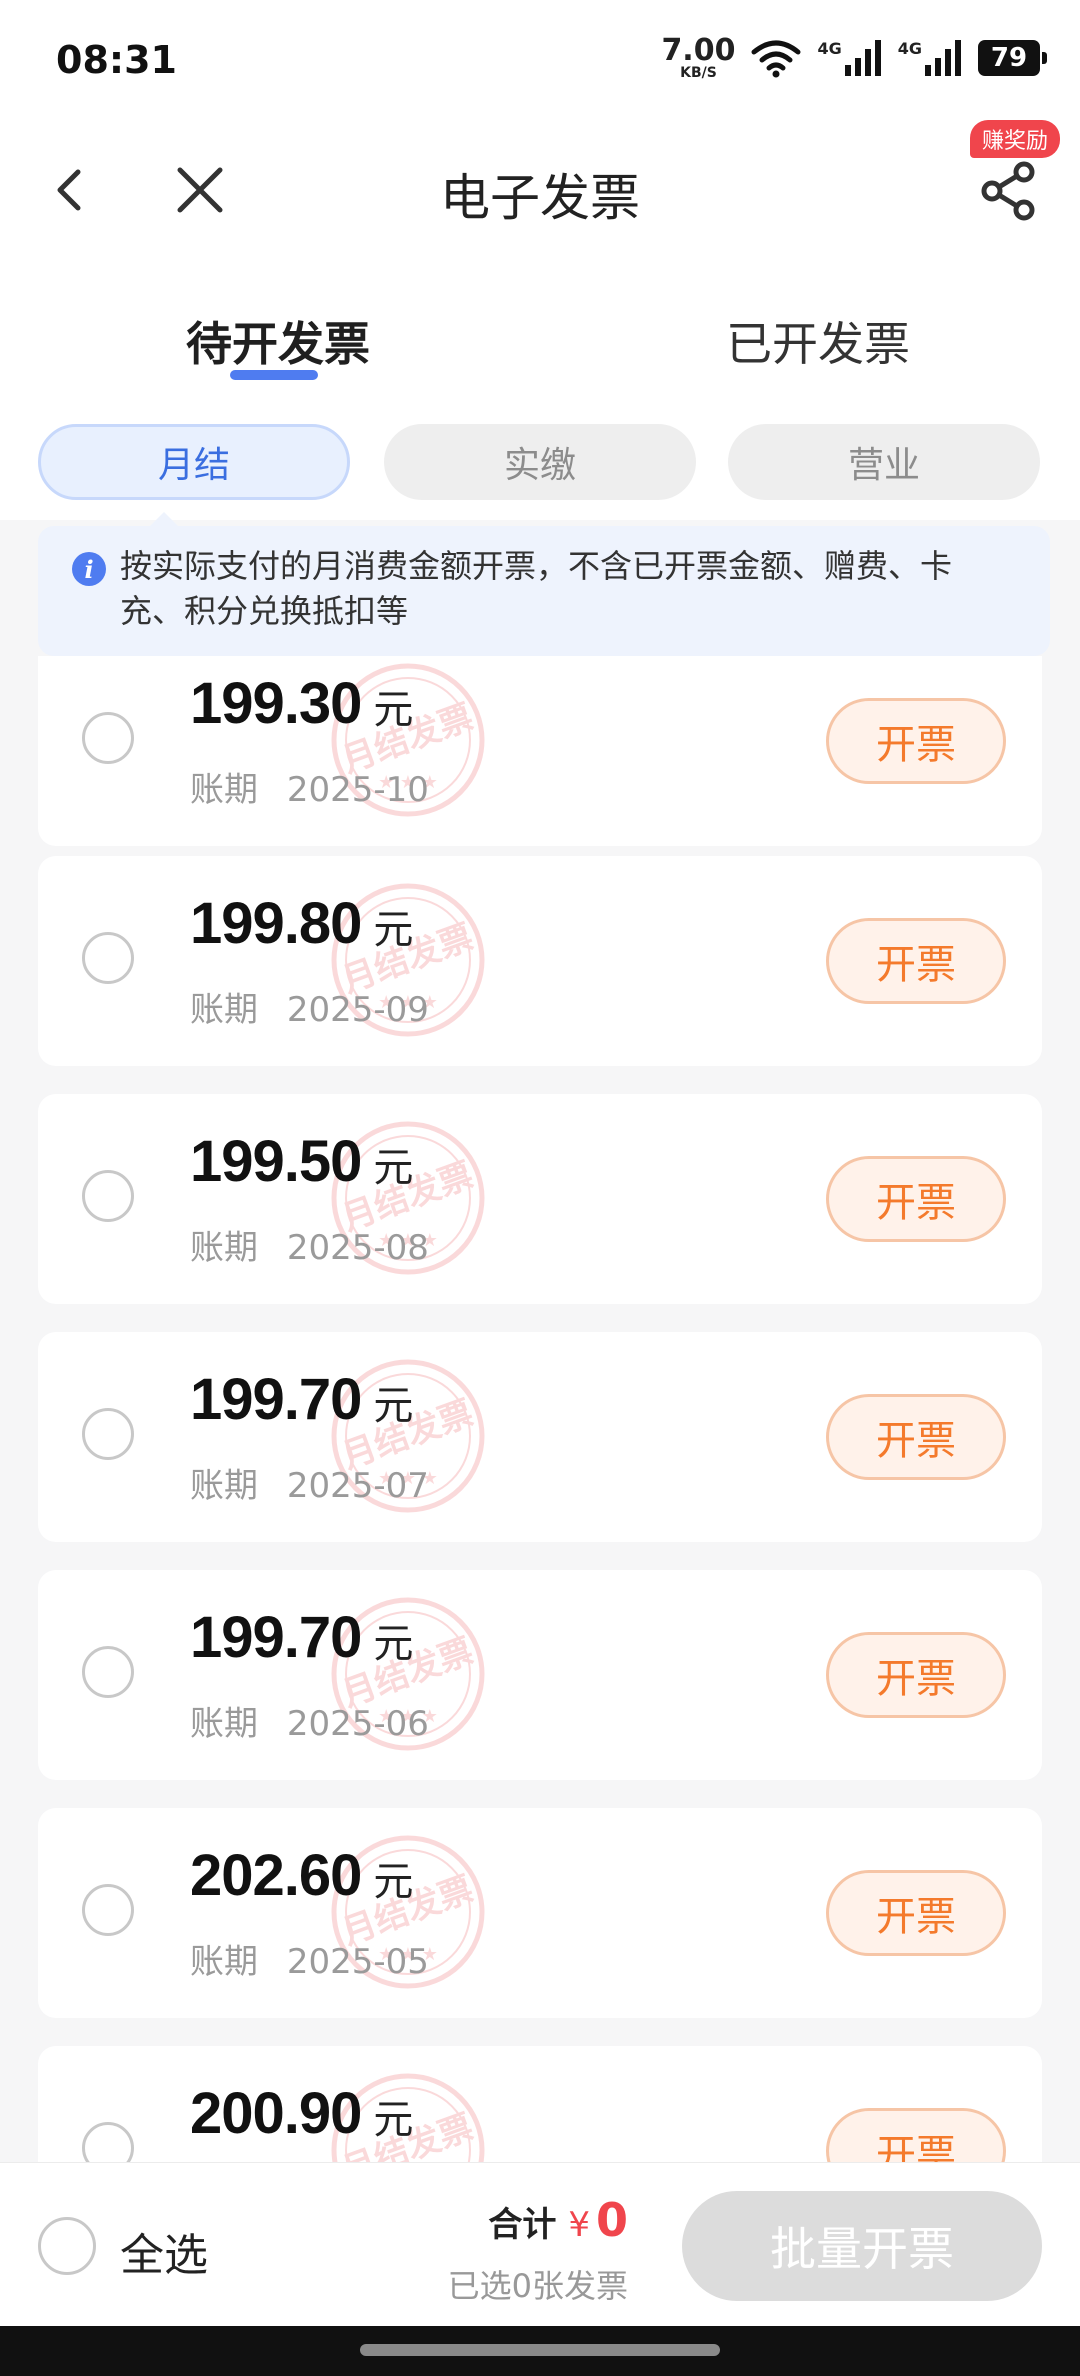 The height and width of the screenshot is (2376, 1080). I want to click on active-tab-indicator, so click(274, 375).